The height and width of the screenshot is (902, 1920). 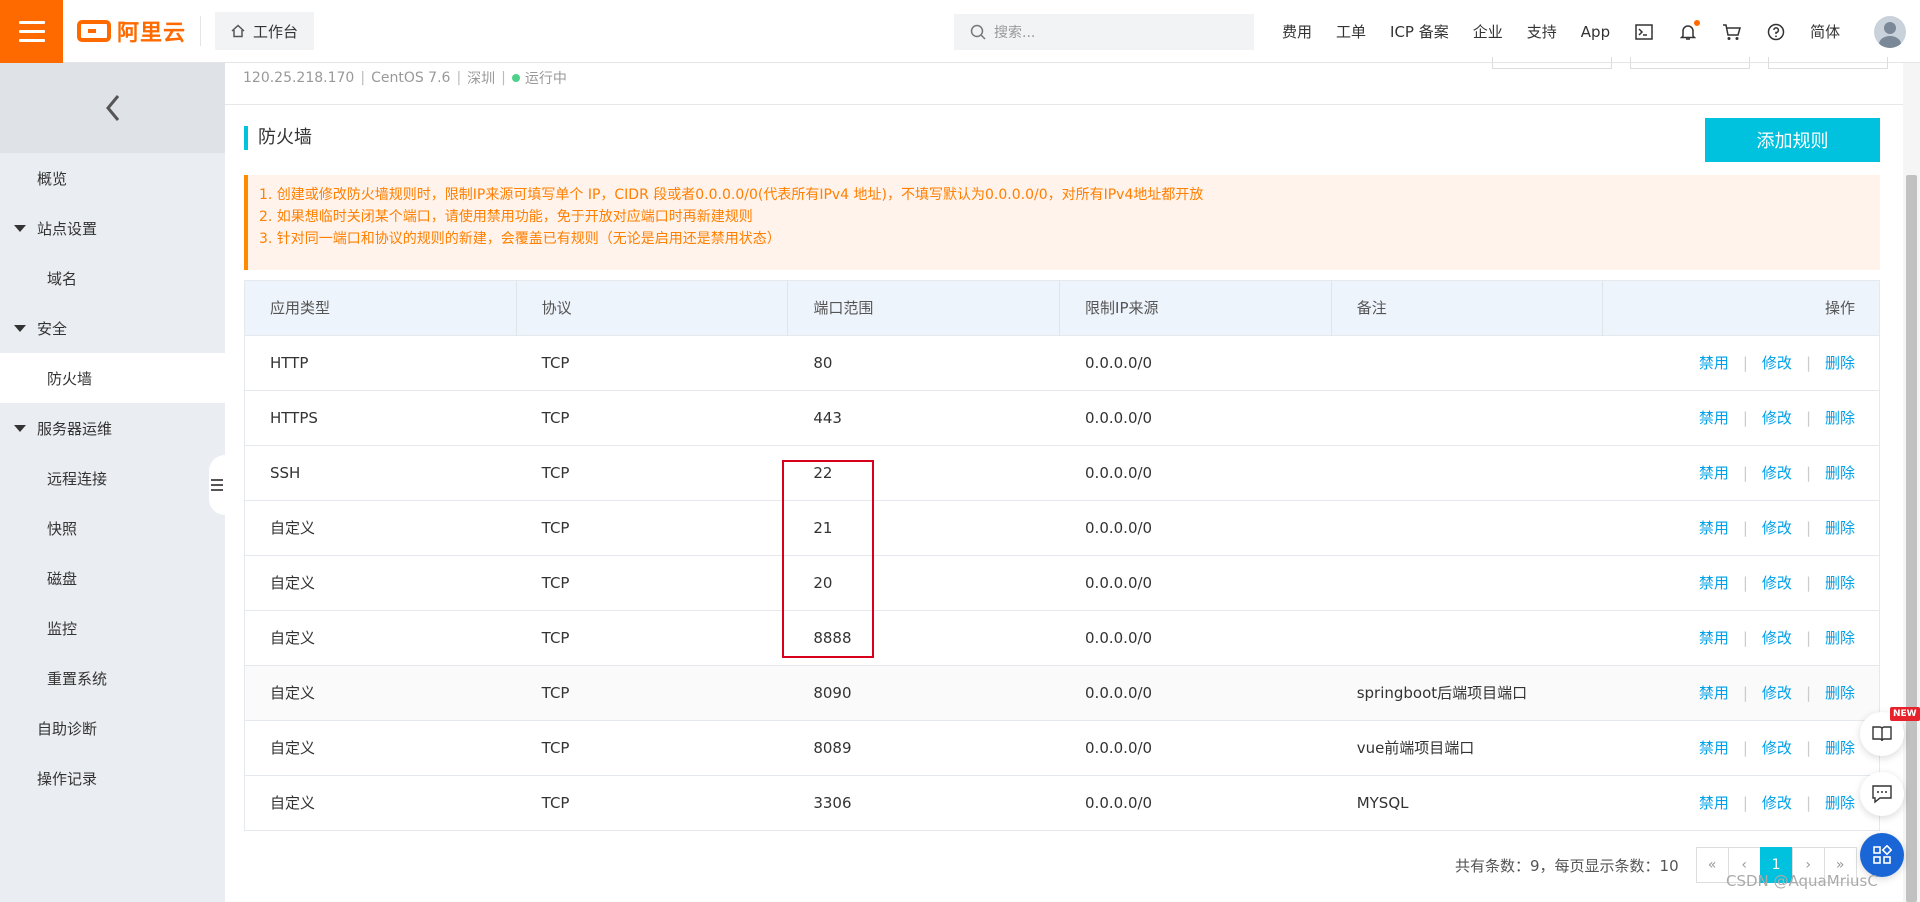 I want to click on hamburger-menu-button, so click(x=31, y=31).